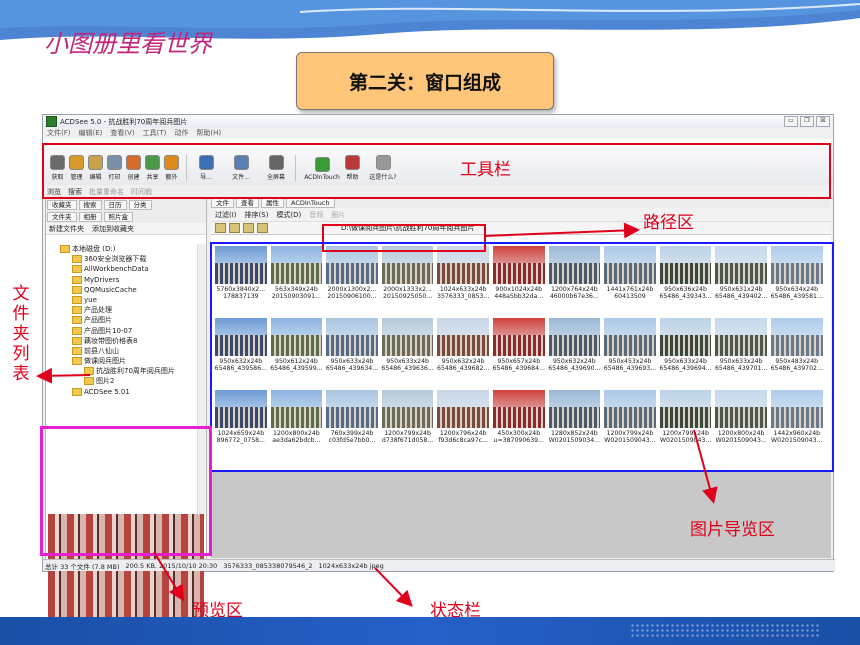 The width and height of the screenshot is (860, 645). I want to click on preview-arrow, so click(169, 576).